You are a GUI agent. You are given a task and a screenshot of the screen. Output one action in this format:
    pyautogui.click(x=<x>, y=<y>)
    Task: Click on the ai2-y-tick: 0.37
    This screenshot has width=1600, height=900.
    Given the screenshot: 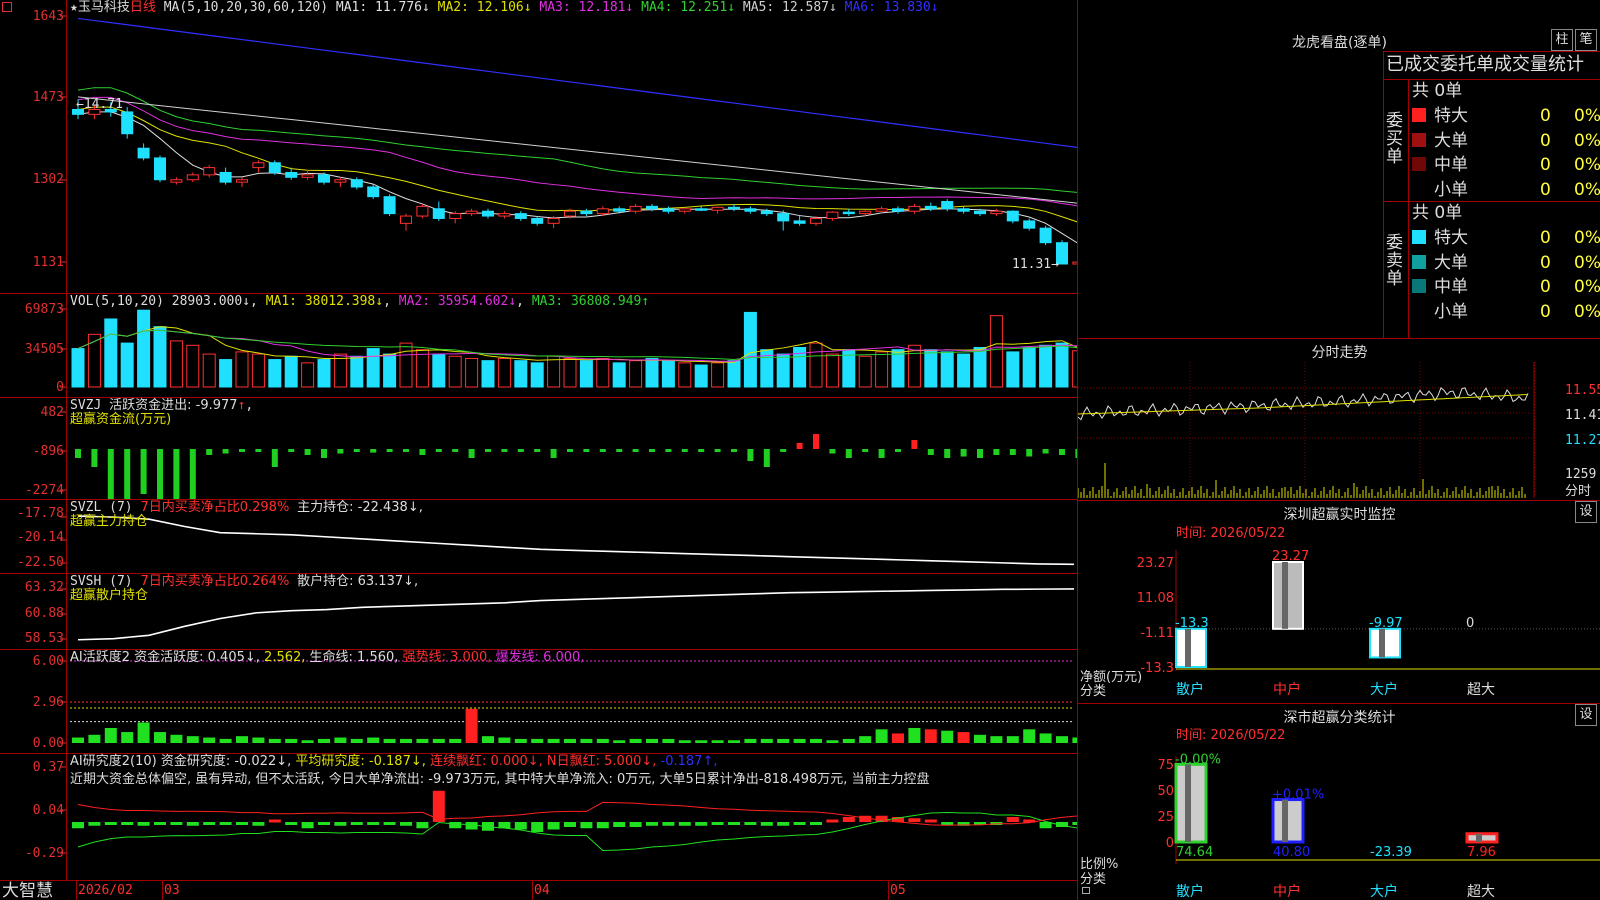 What is the action you would take?
    pyautogui.click(x=48, y=767)
    